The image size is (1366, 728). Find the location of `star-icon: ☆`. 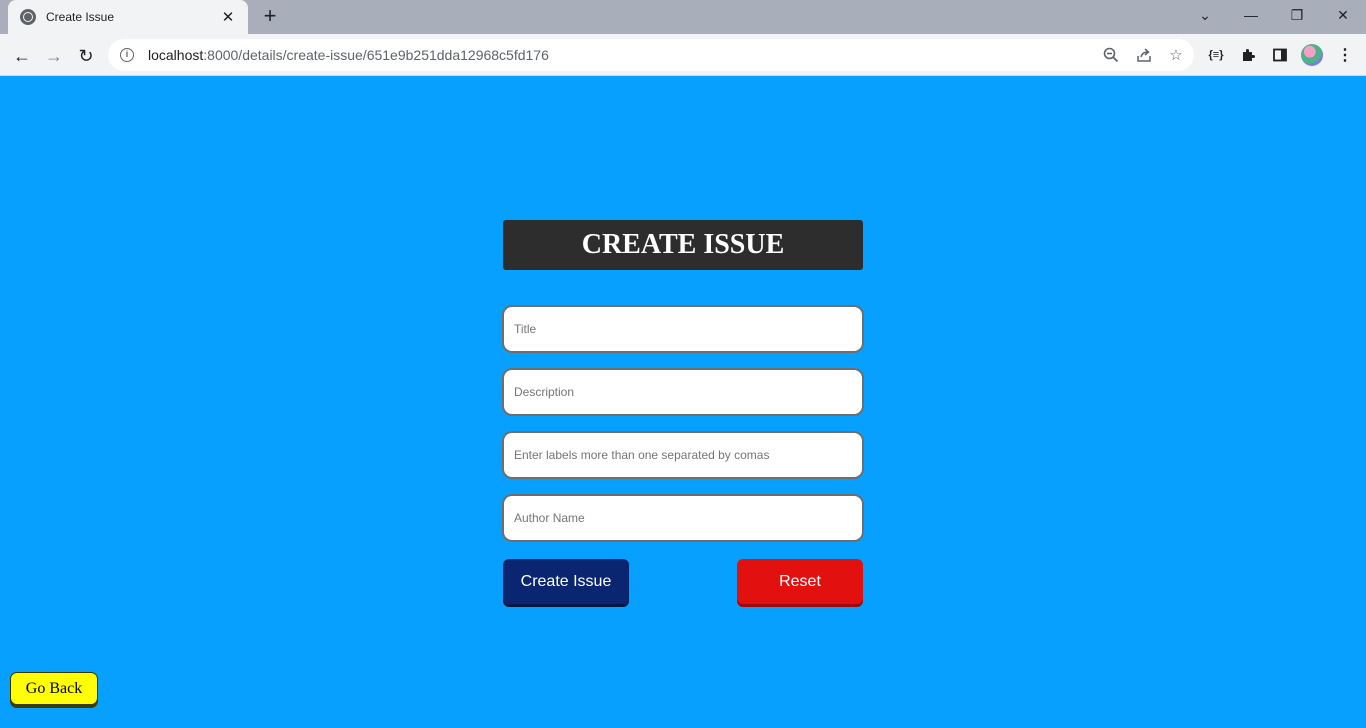

star-icon: ☆ is located at coordinates (1176, 55).